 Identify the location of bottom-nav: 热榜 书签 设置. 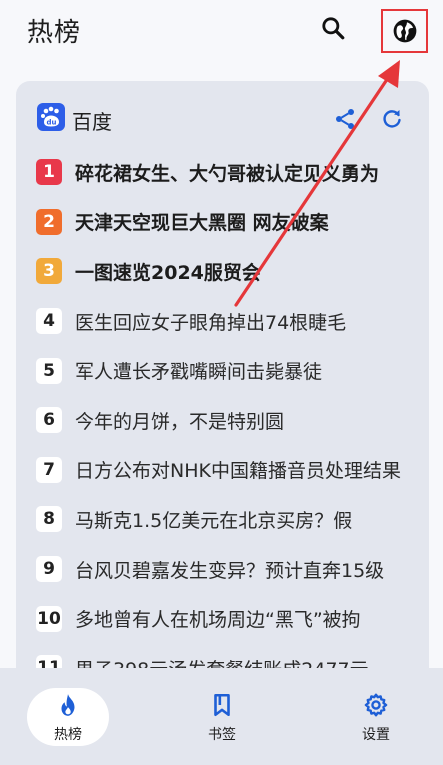
(221, 716).